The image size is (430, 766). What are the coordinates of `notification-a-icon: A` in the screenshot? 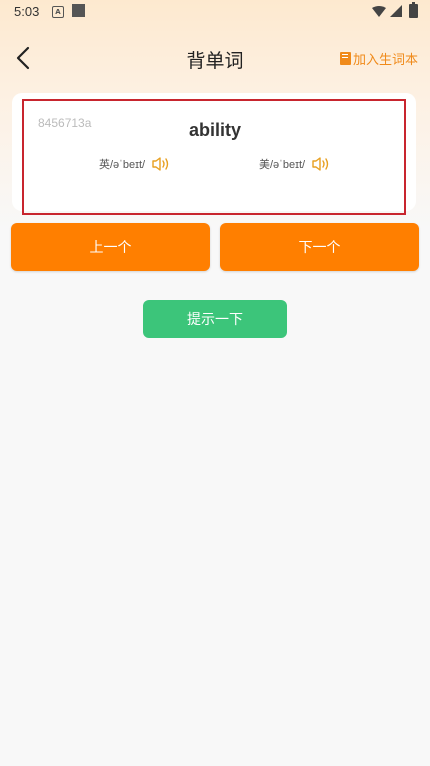 It's located at (58, 12).